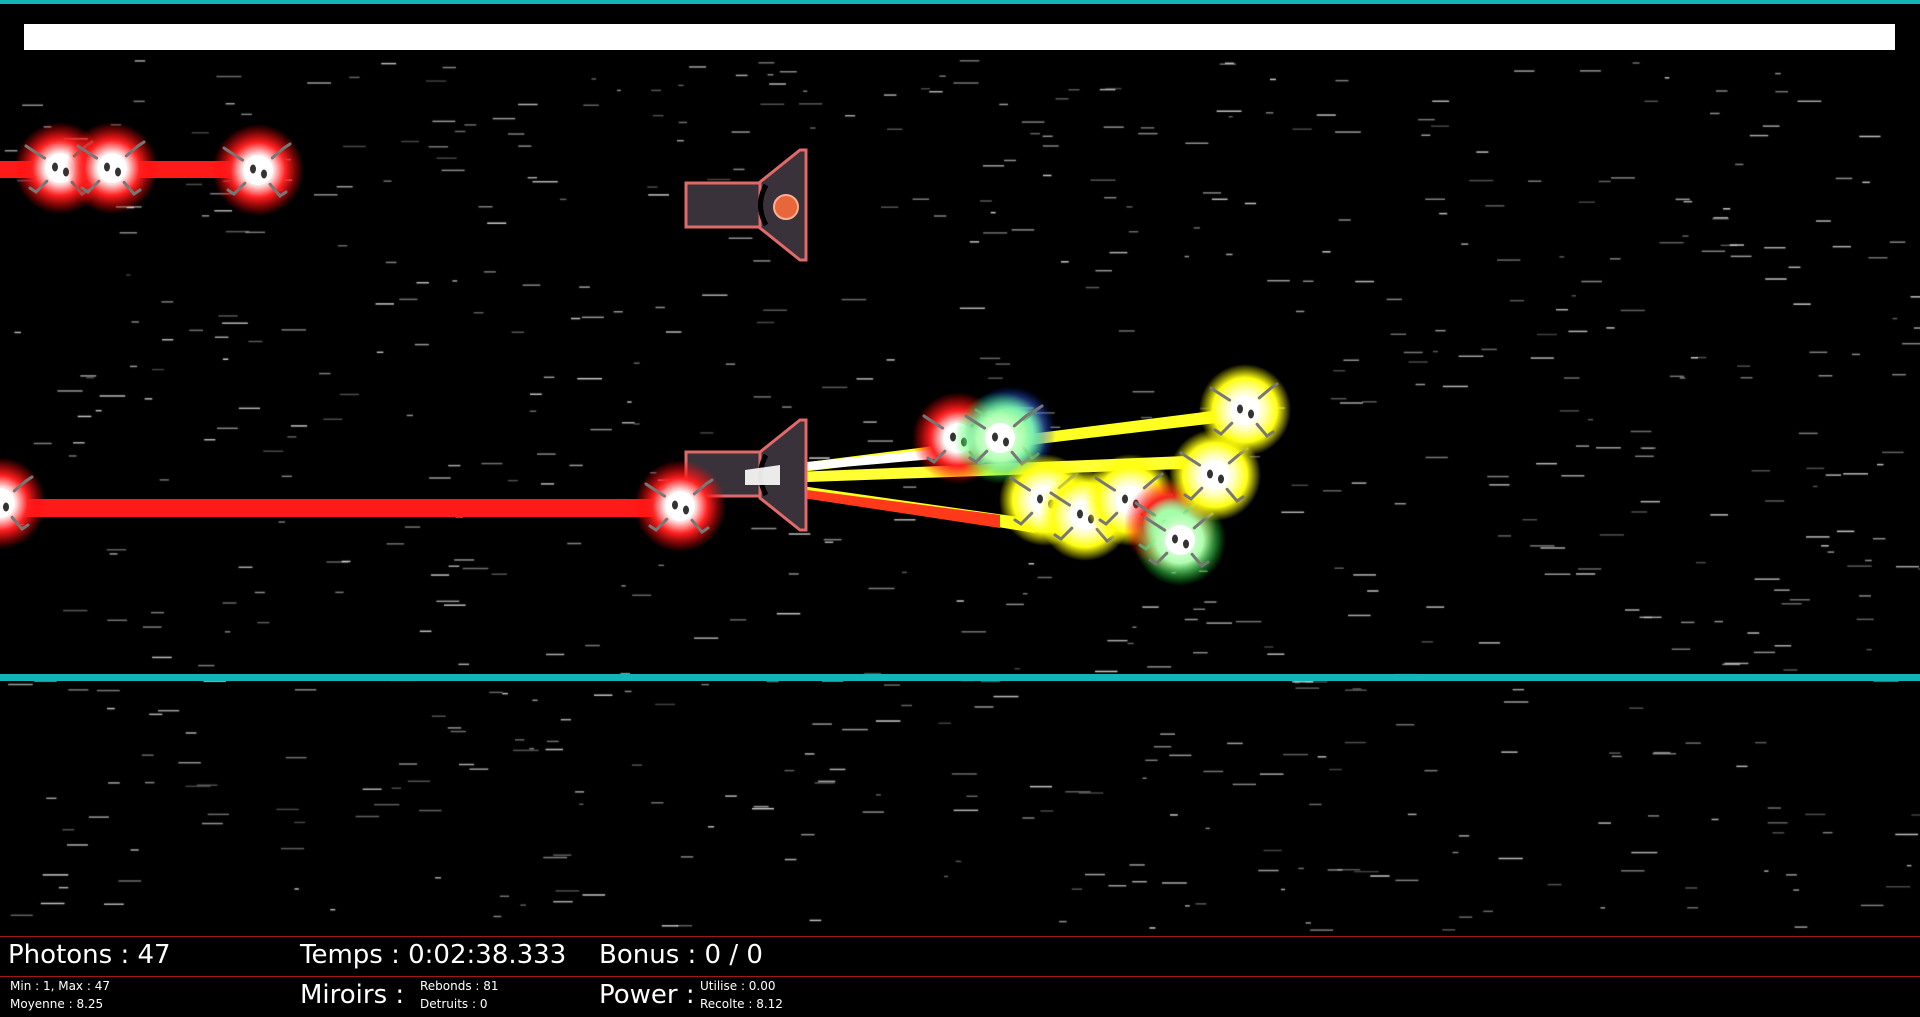 Image resolution: width=1920 pixels, height=1017 pixels. Describe the element at coordinates (647, 995) in the screenshot. I see `power-label: Power :` at that location.